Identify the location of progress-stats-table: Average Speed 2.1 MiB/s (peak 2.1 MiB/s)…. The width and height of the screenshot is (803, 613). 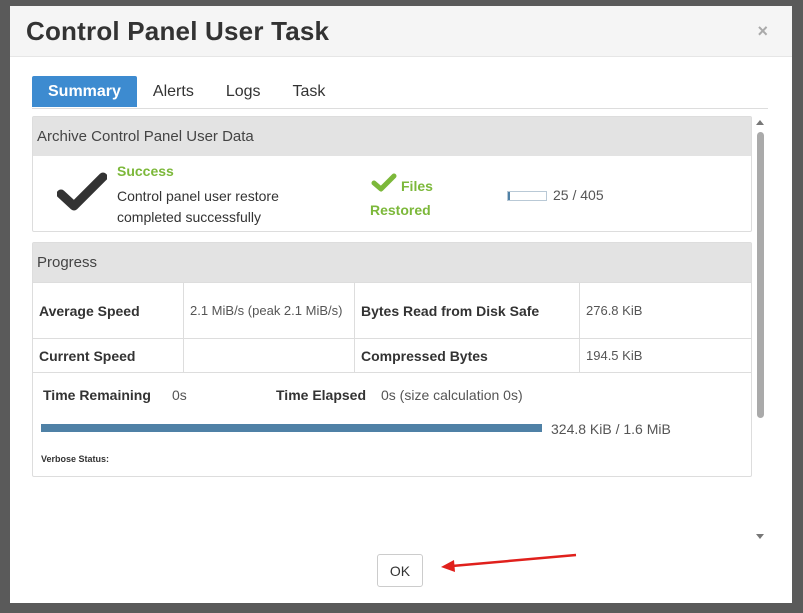
(392, 327).